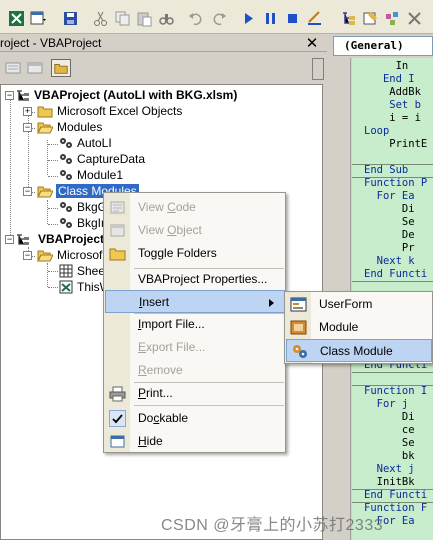 This screenshot has width=433, height=540. I want to click on tree-excel-objects: Microsoft Excel Objects, so click(119, 111).